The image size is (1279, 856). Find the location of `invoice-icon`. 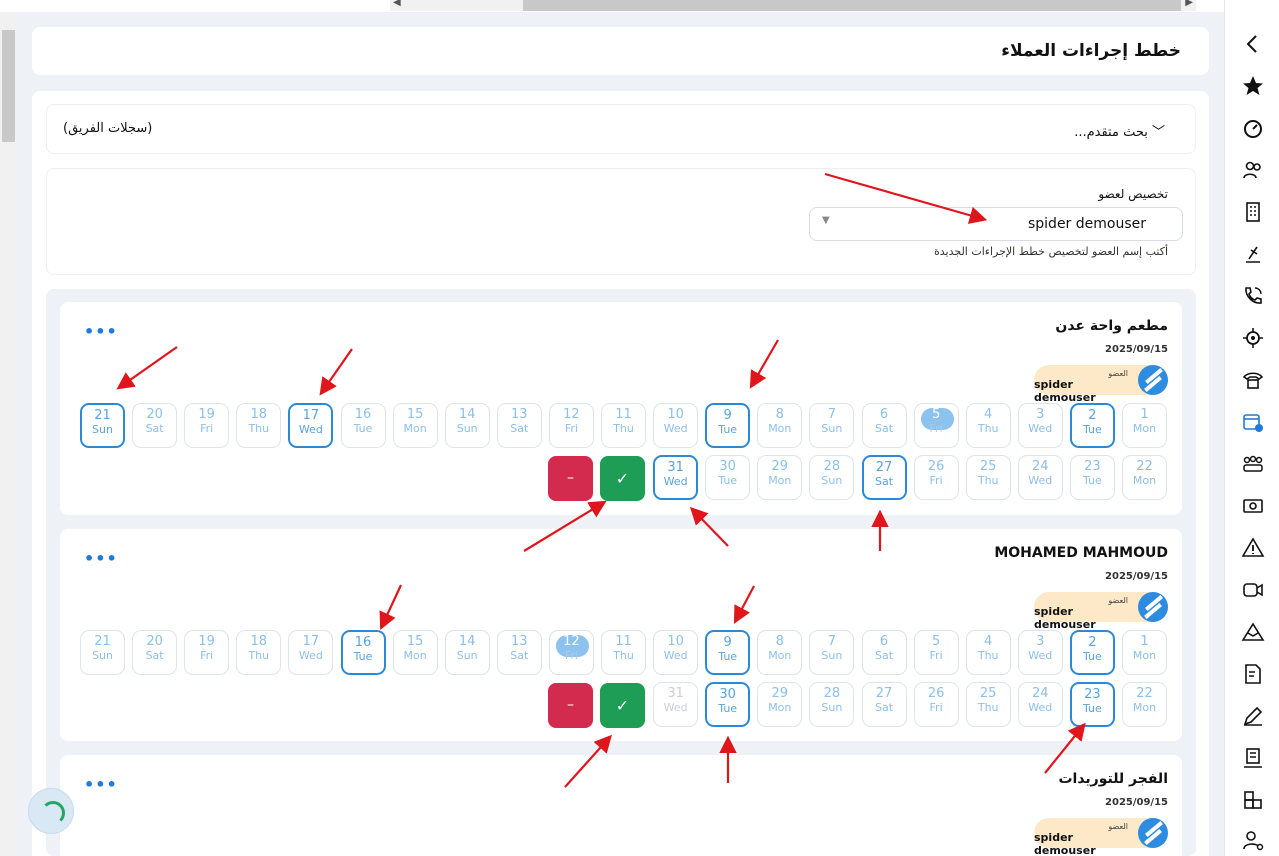

invoice-icon is located at coordinates (1253, 674).